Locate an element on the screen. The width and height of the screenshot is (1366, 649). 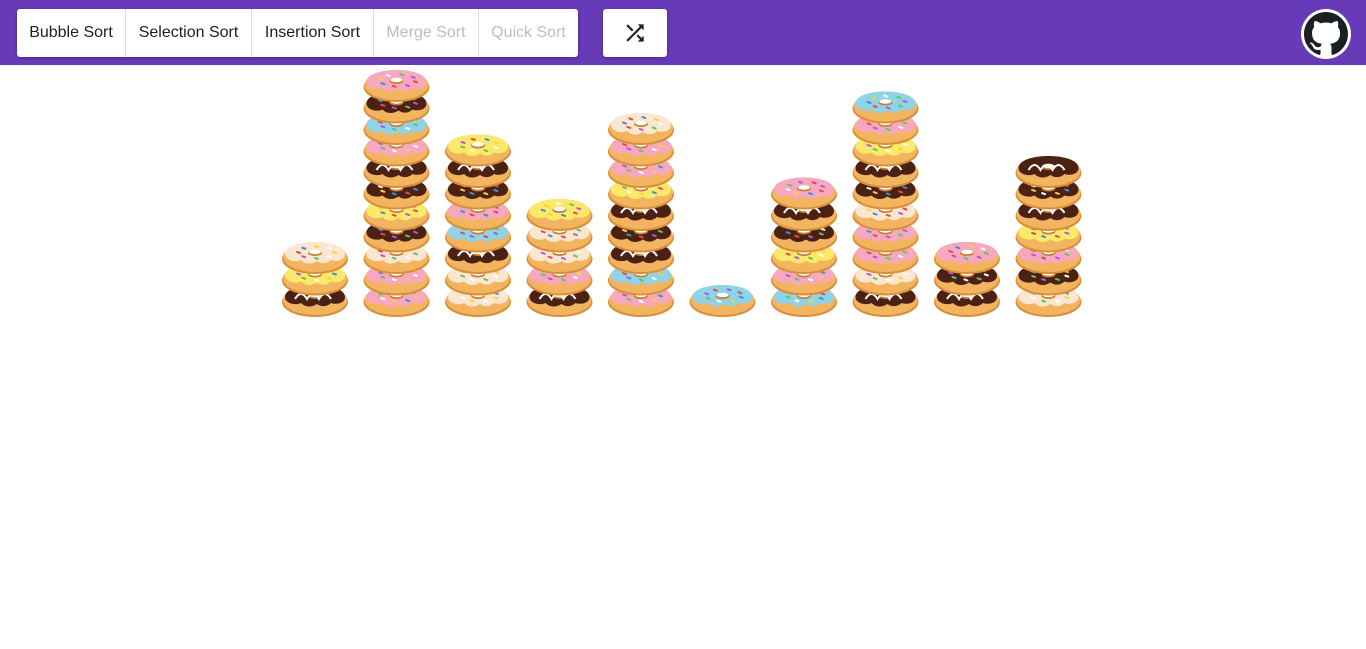
github-link is located at coordinates (1326, 34).